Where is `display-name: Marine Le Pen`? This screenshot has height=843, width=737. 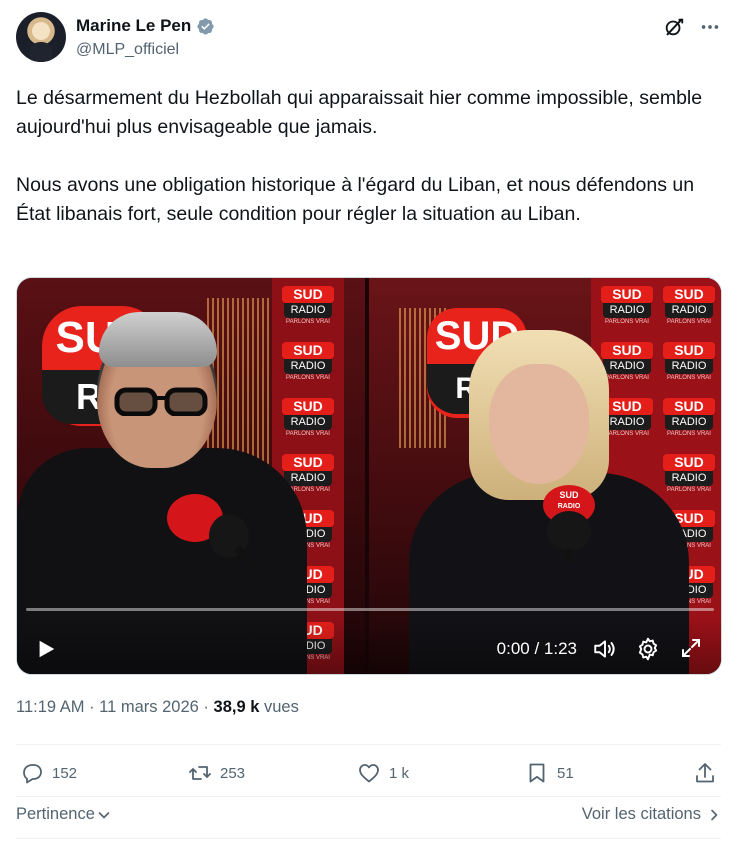 display-name: Marine Le Pen is located at coordinates (133, 26).